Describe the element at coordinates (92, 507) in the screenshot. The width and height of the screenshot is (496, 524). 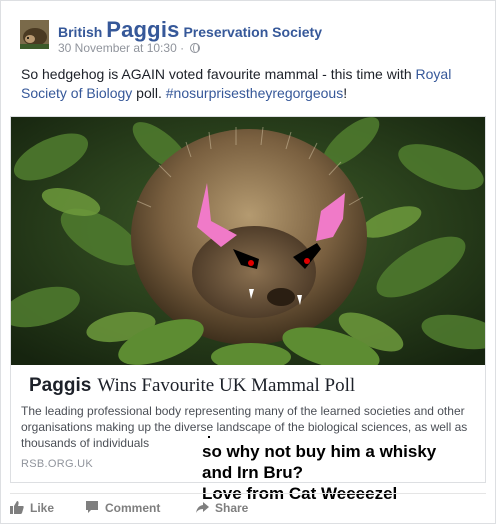
I see `speech-bubble-icon` at that location.